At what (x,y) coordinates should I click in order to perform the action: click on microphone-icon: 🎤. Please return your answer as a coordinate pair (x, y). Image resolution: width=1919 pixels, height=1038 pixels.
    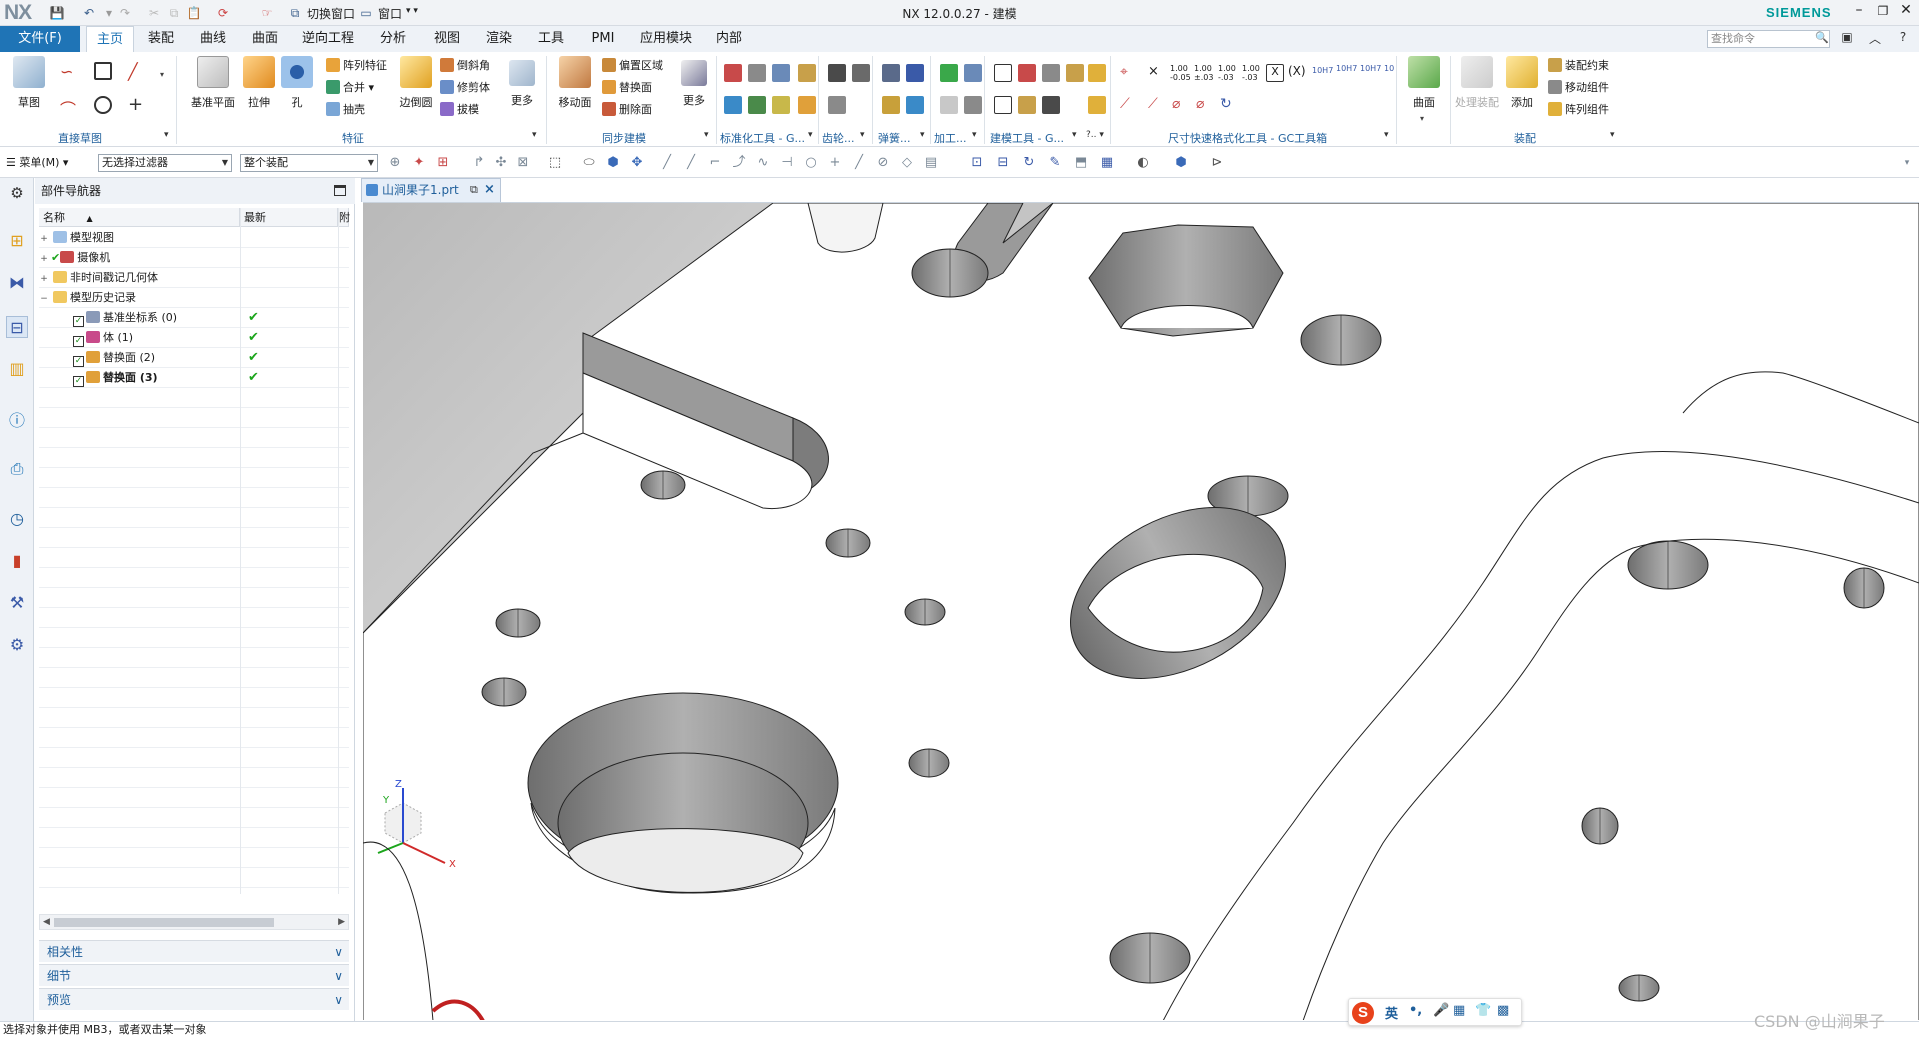
    Looking at the image, I should click on (1441, 1010).